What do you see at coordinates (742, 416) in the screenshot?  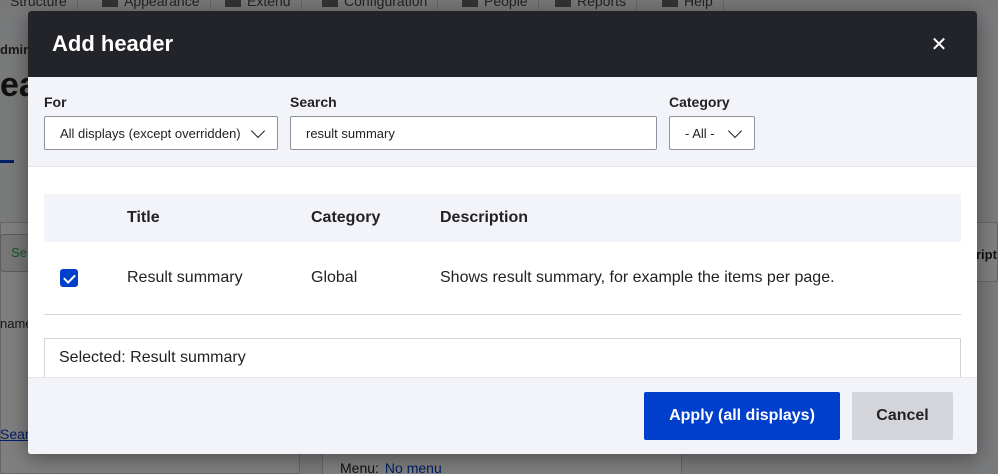 I see `apply-button: Apply (all displays)` at bounding box center [742, 416].